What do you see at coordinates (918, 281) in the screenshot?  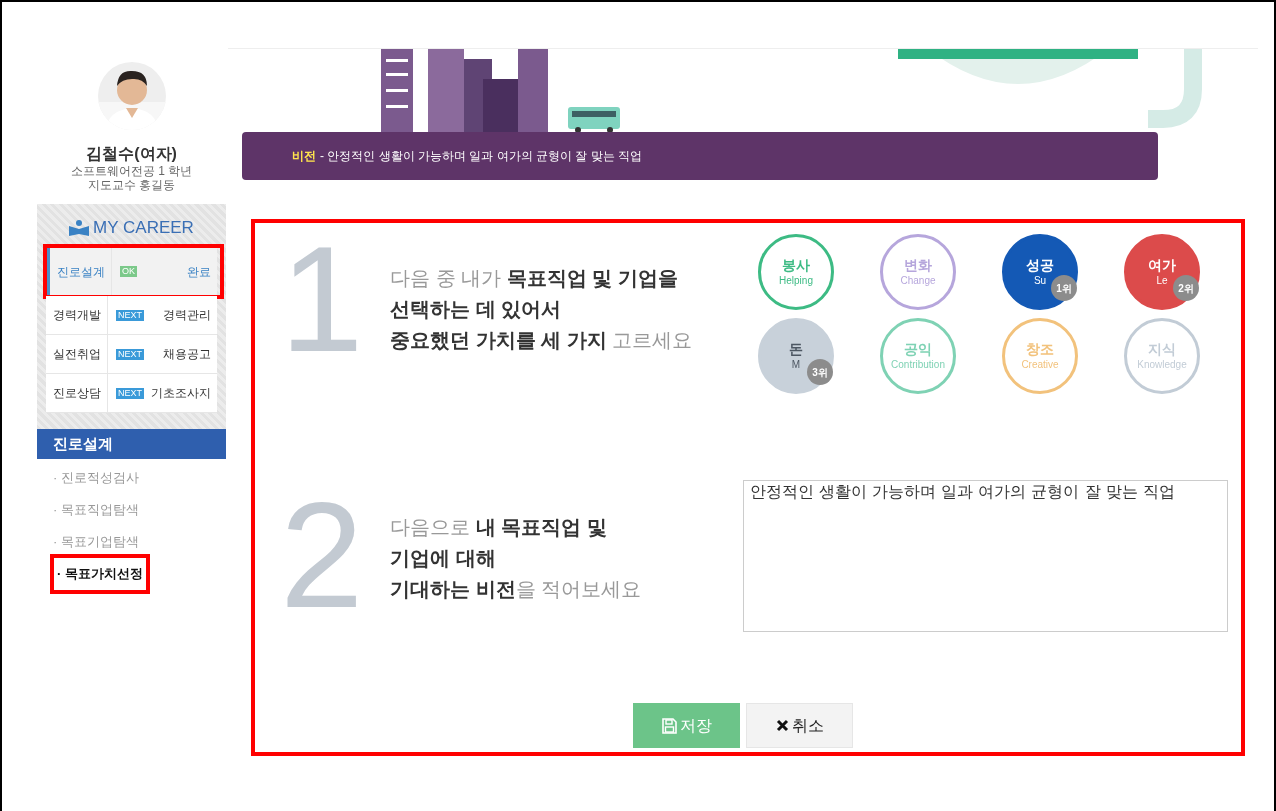 I see `value-name-english: Change` at bounding box center [918, 281].